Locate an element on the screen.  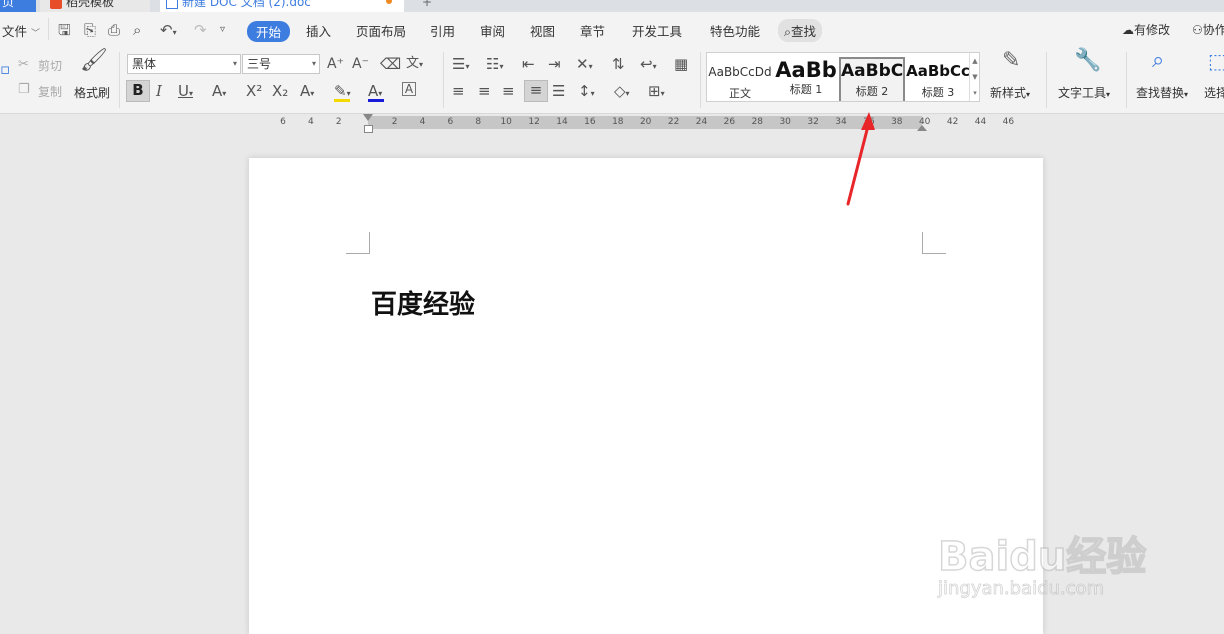
watermark-url: jingyan.baidu.com is located at coordinates (1021, 589).